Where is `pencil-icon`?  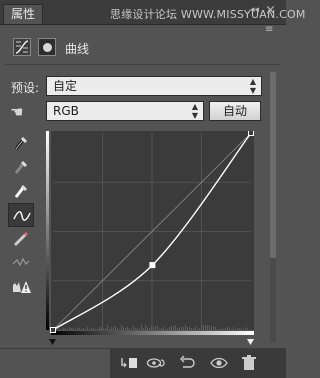
pencil-icon is located at coordinates (21, 239).